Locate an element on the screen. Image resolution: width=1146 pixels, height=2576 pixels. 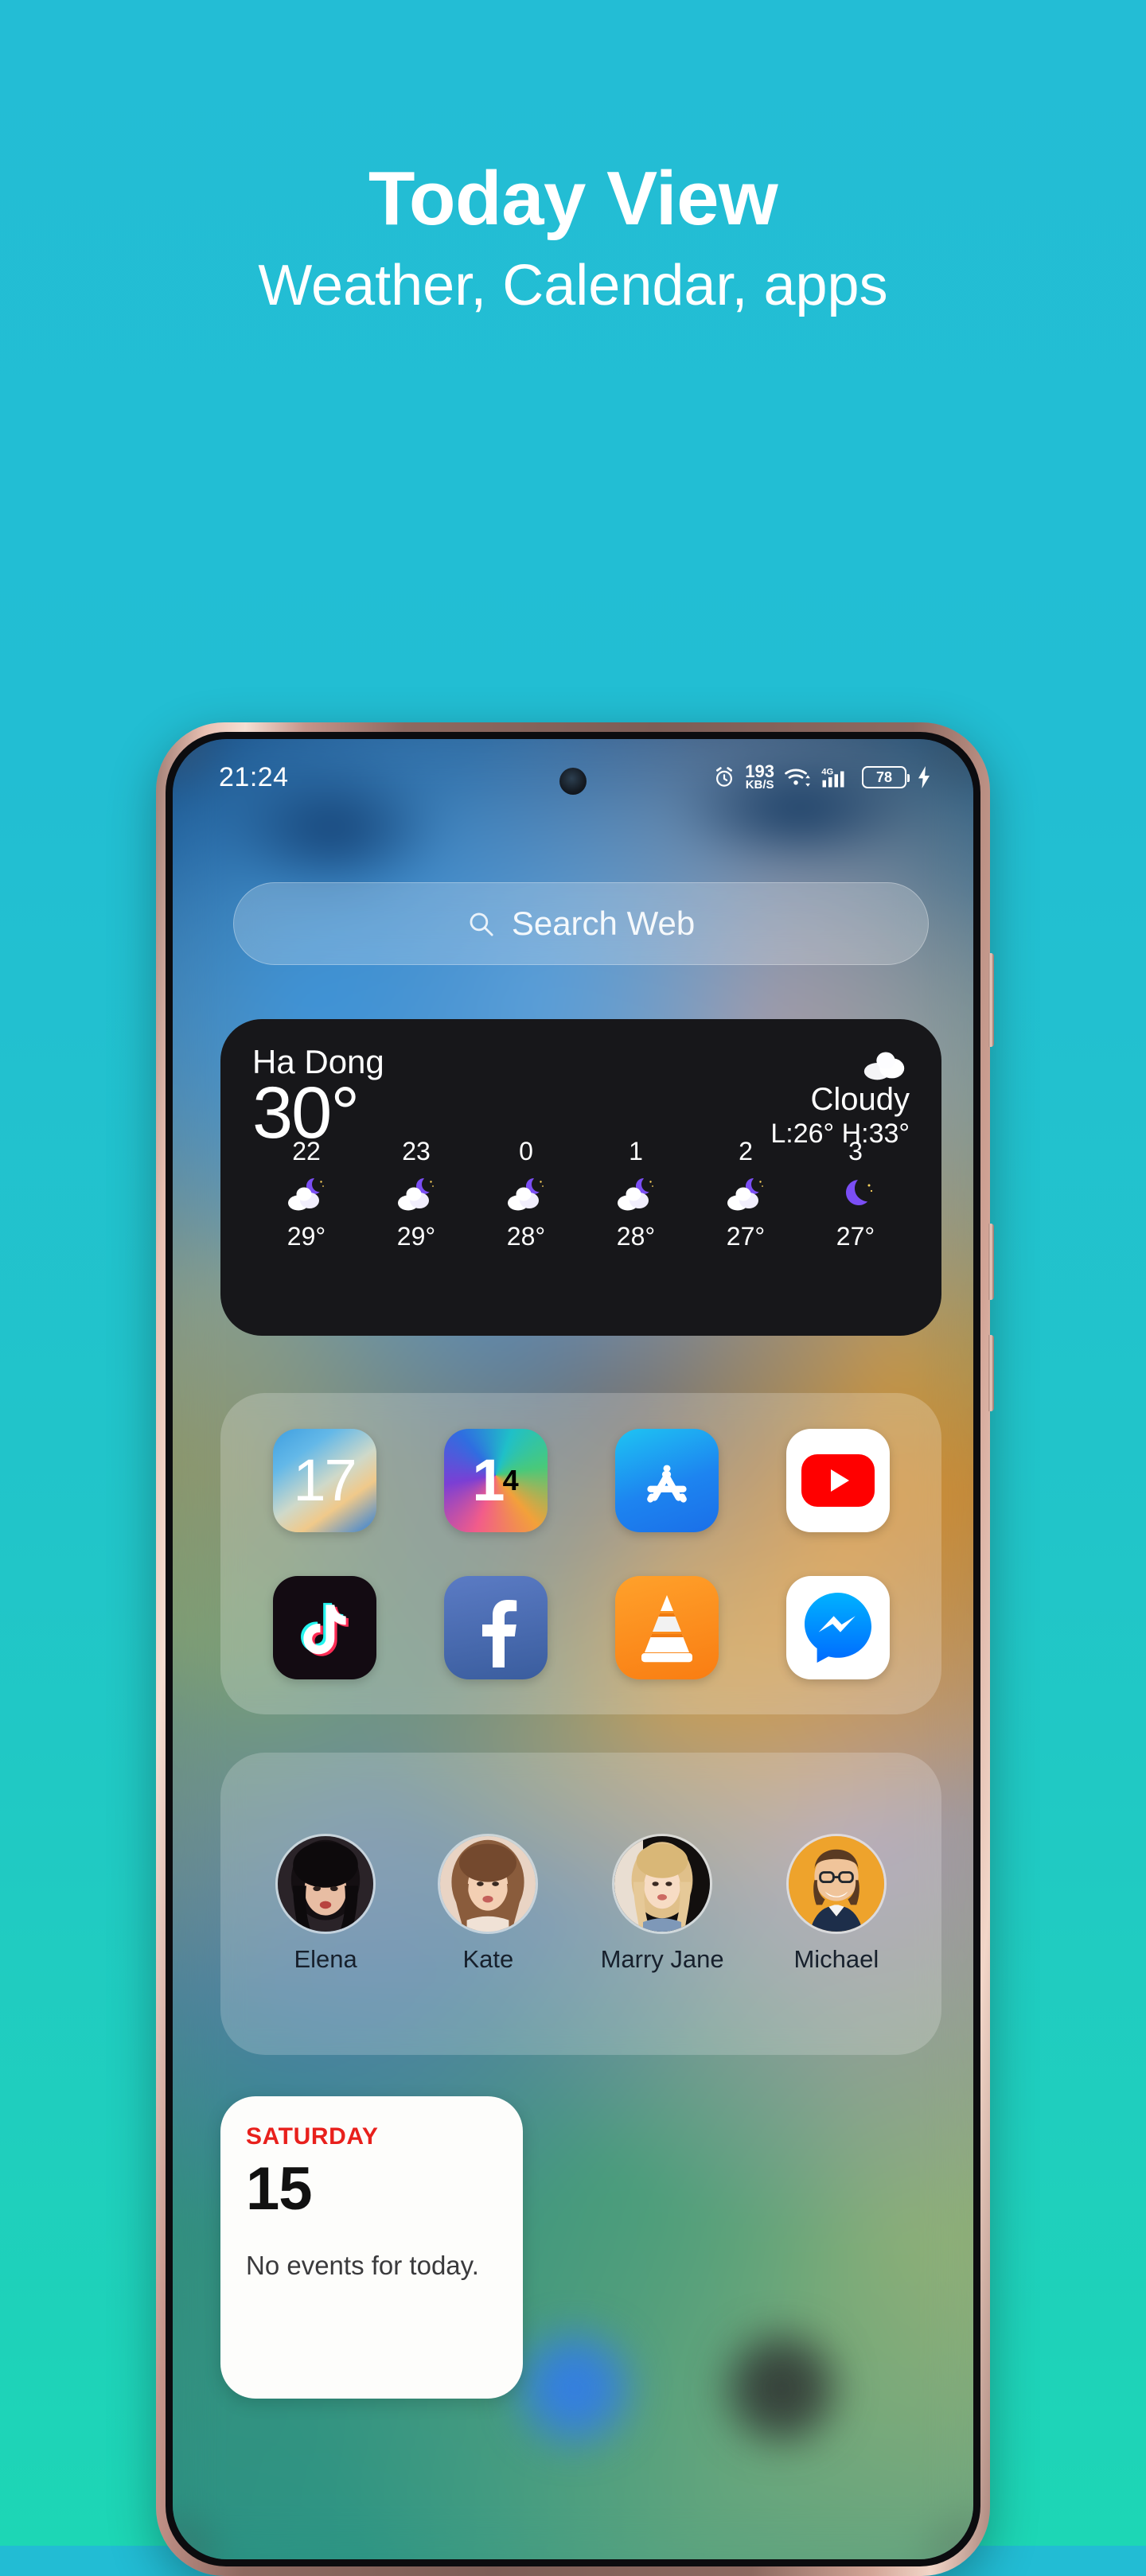
alarm-clock-icon is located at coordinates (724, 777).